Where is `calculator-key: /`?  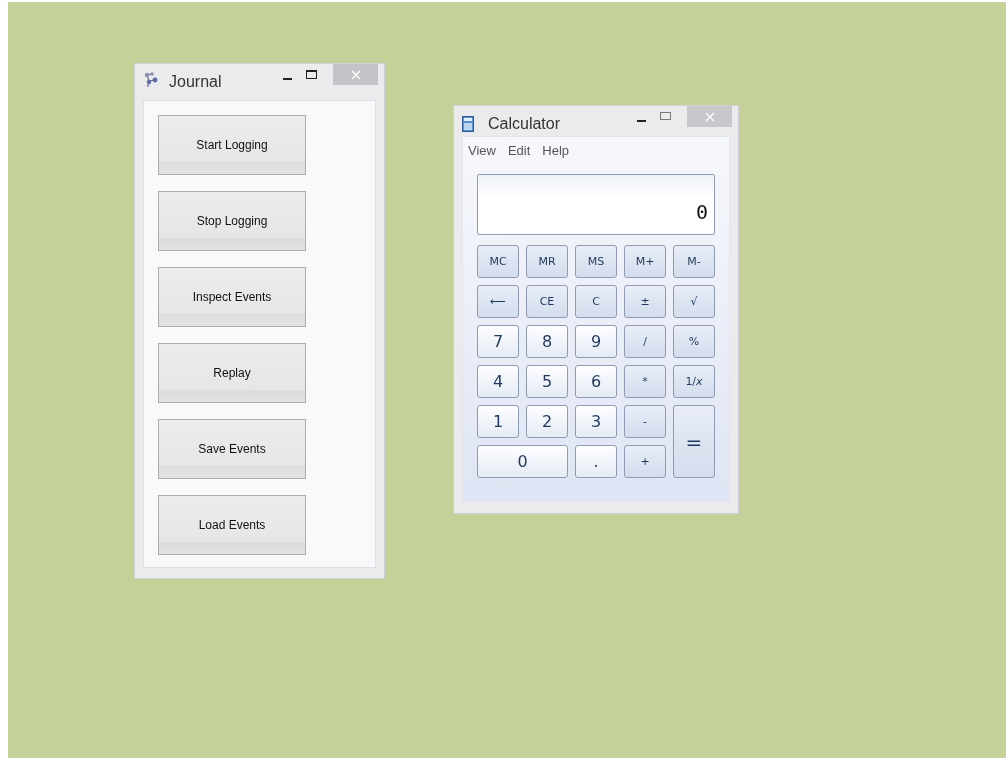 calculator-key: / is located at coordinates (645, 341).